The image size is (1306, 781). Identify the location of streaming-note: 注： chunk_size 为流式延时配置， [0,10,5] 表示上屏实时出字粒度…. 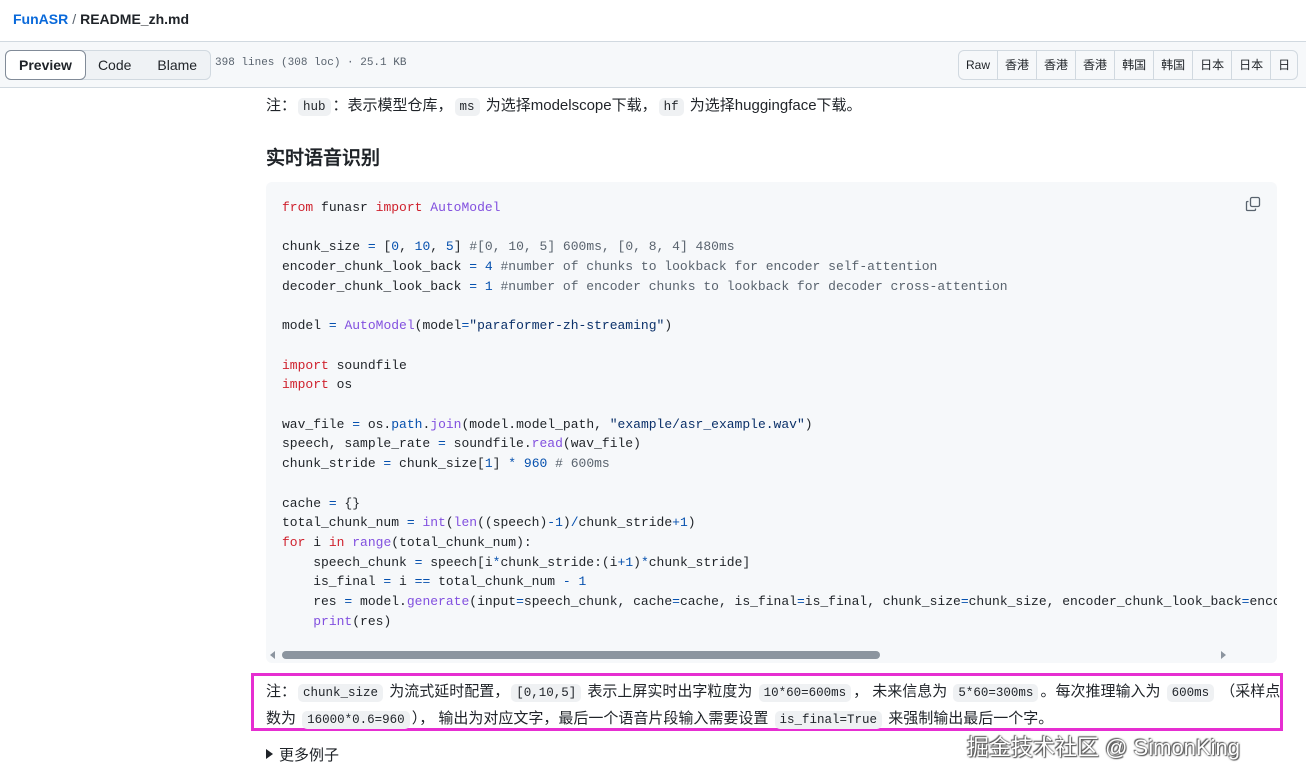
(773, 706).